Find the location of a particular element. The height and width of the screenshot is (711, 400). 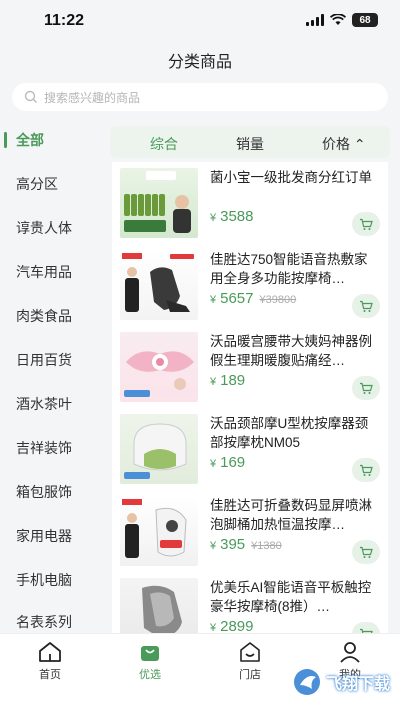

product-card: 沃品颈部摩U型枕按摩器颈部按摩枕NM05 ¥ 169 is located at coordinates (250, 449).